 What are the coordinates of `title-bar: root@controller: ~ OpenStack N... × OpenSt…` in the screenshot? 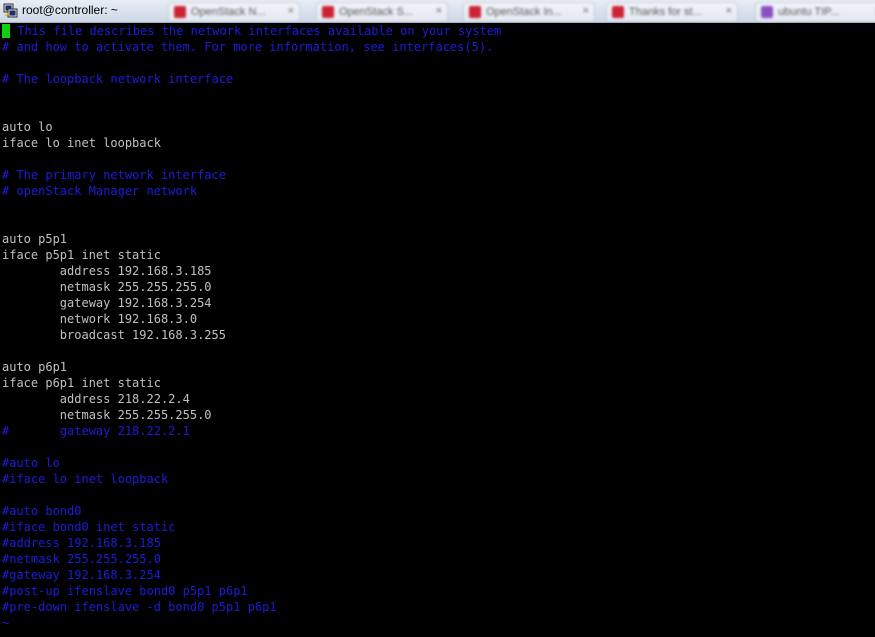 It's located at (437, 11).